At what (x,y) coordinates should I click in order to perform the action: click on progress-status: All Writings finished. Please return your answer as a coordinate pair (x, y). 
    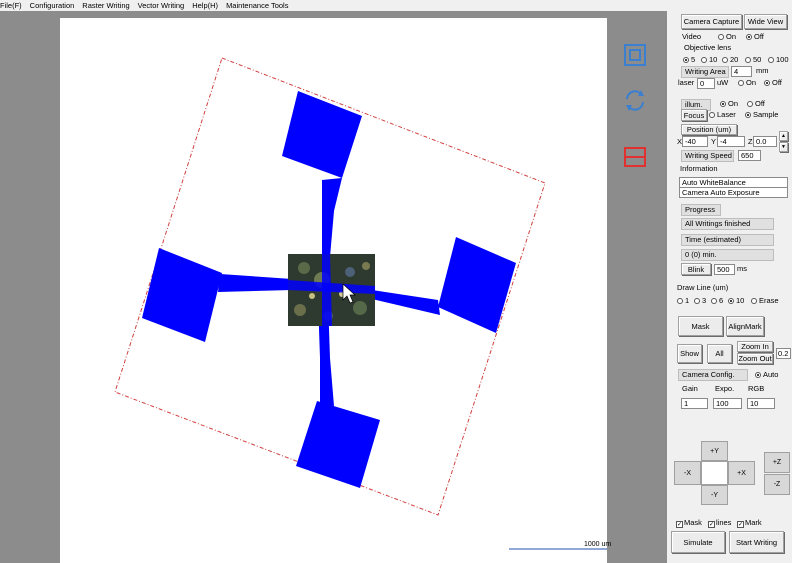
    Looking at the image, I should click on (727, 224).